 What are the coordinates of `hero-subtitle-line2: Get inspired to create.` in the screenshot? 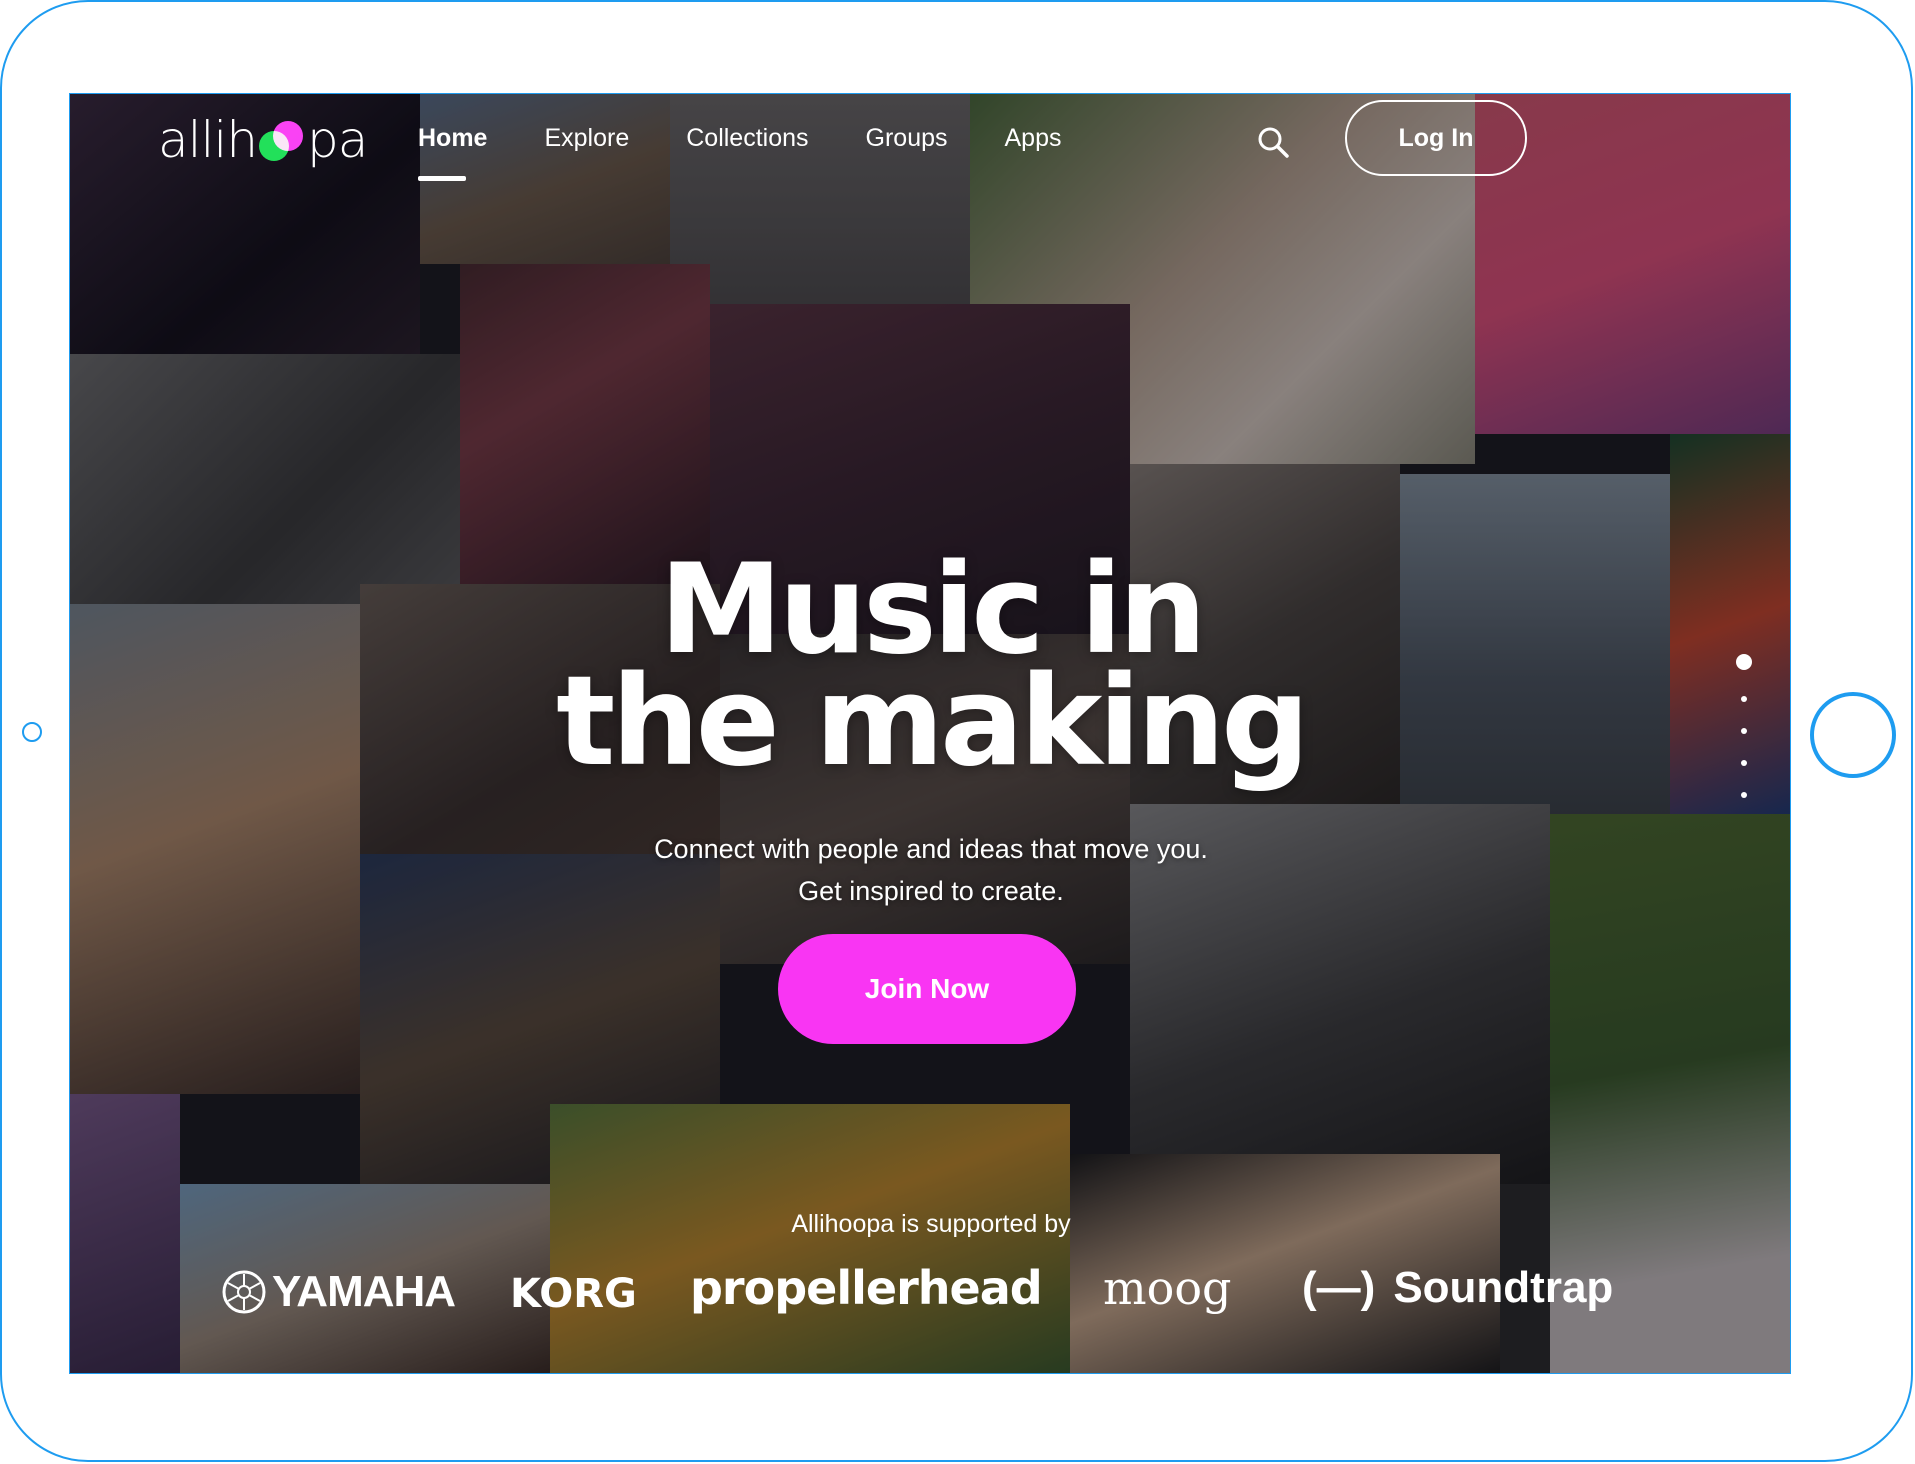 It's located at (931, 891).